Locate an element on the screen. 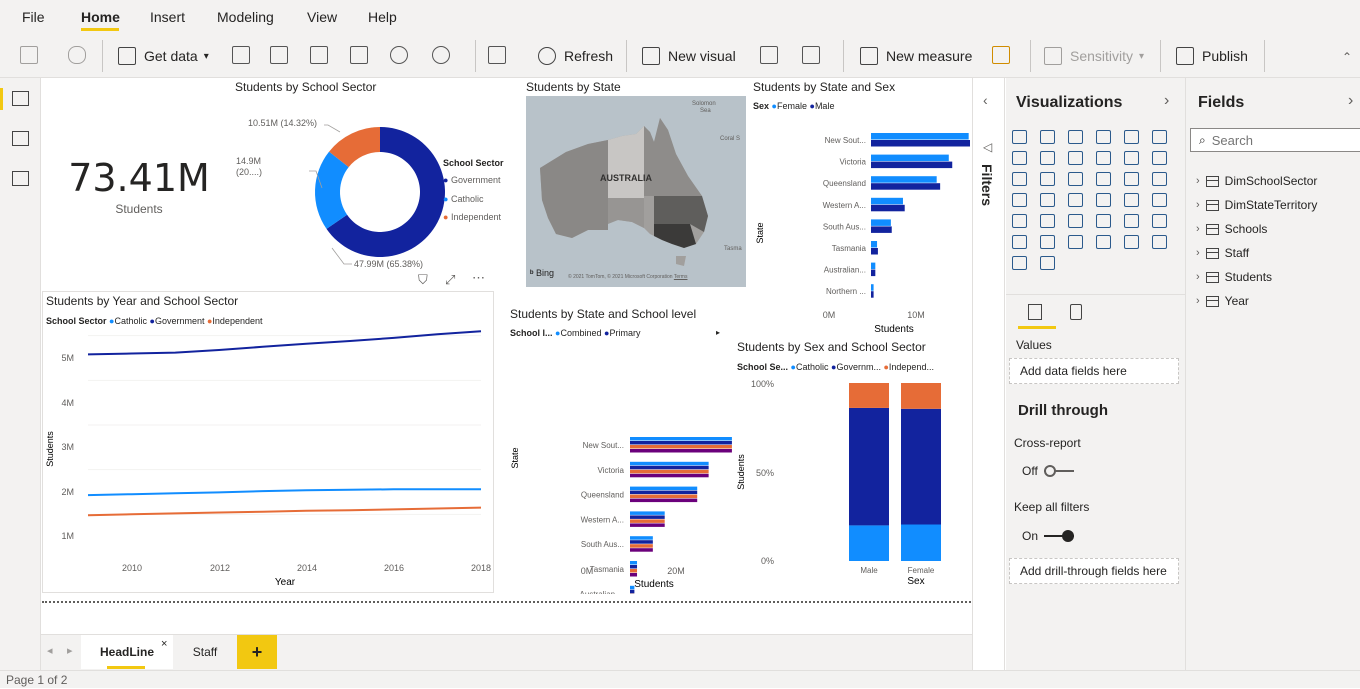 The width and height of the screenshot is (1360, 689). card-icon is located at coordinates (1103, 200).